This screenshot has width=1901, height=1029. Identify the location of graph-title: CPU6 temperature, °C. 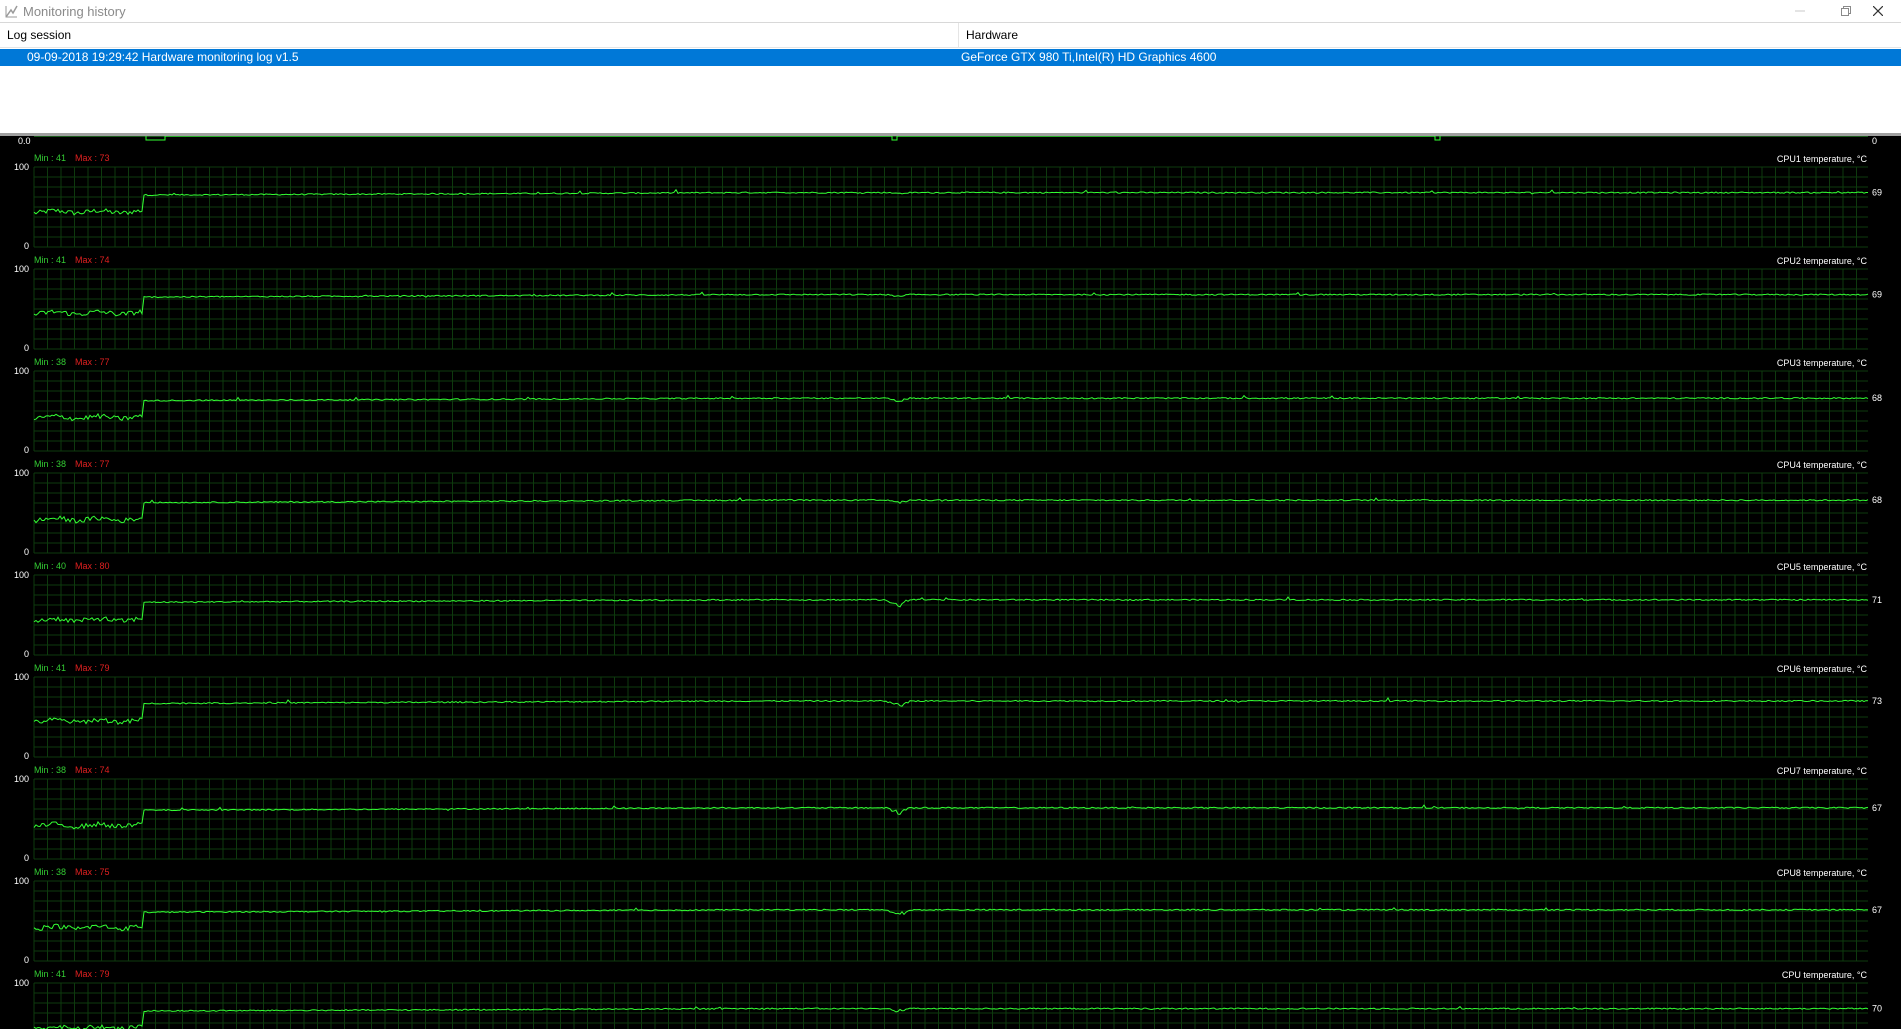
(1822, 669).